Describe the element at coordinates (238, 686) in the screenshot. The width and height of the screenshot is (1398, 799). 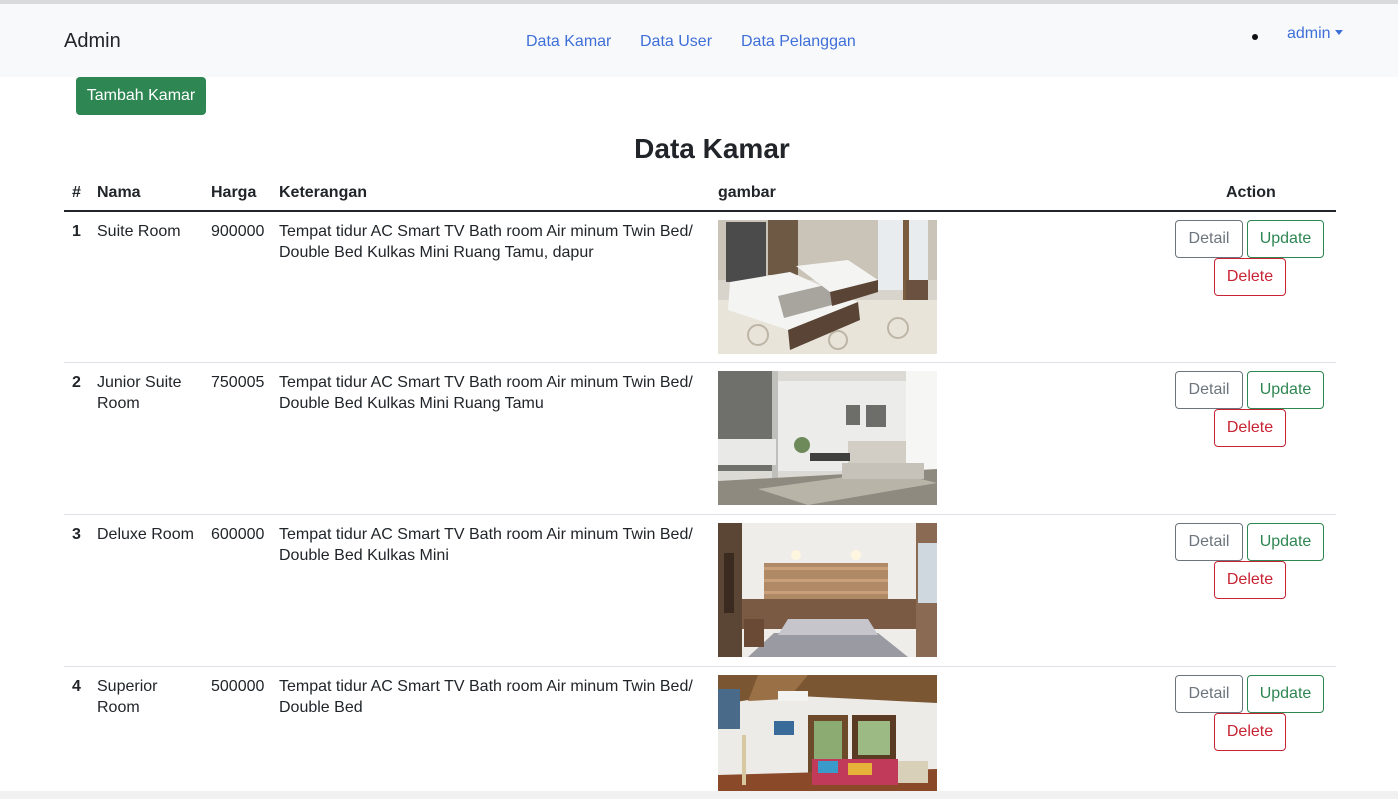
I see `room-price: 500000` at that location.